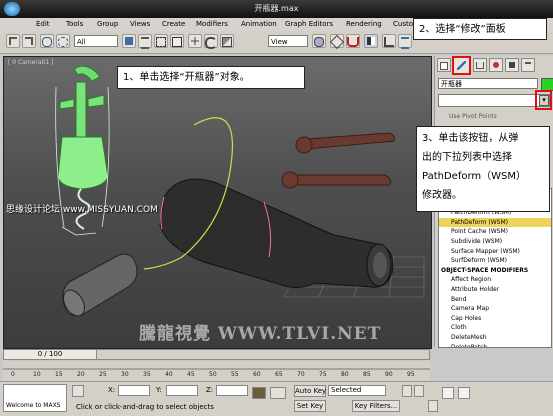 The height and width of the screenshot is (416, 553). What do you see at coordinates (96, 41) in the screenshot?
I see `selection-filter-dropdown: All` at bounding box center [96, 41].